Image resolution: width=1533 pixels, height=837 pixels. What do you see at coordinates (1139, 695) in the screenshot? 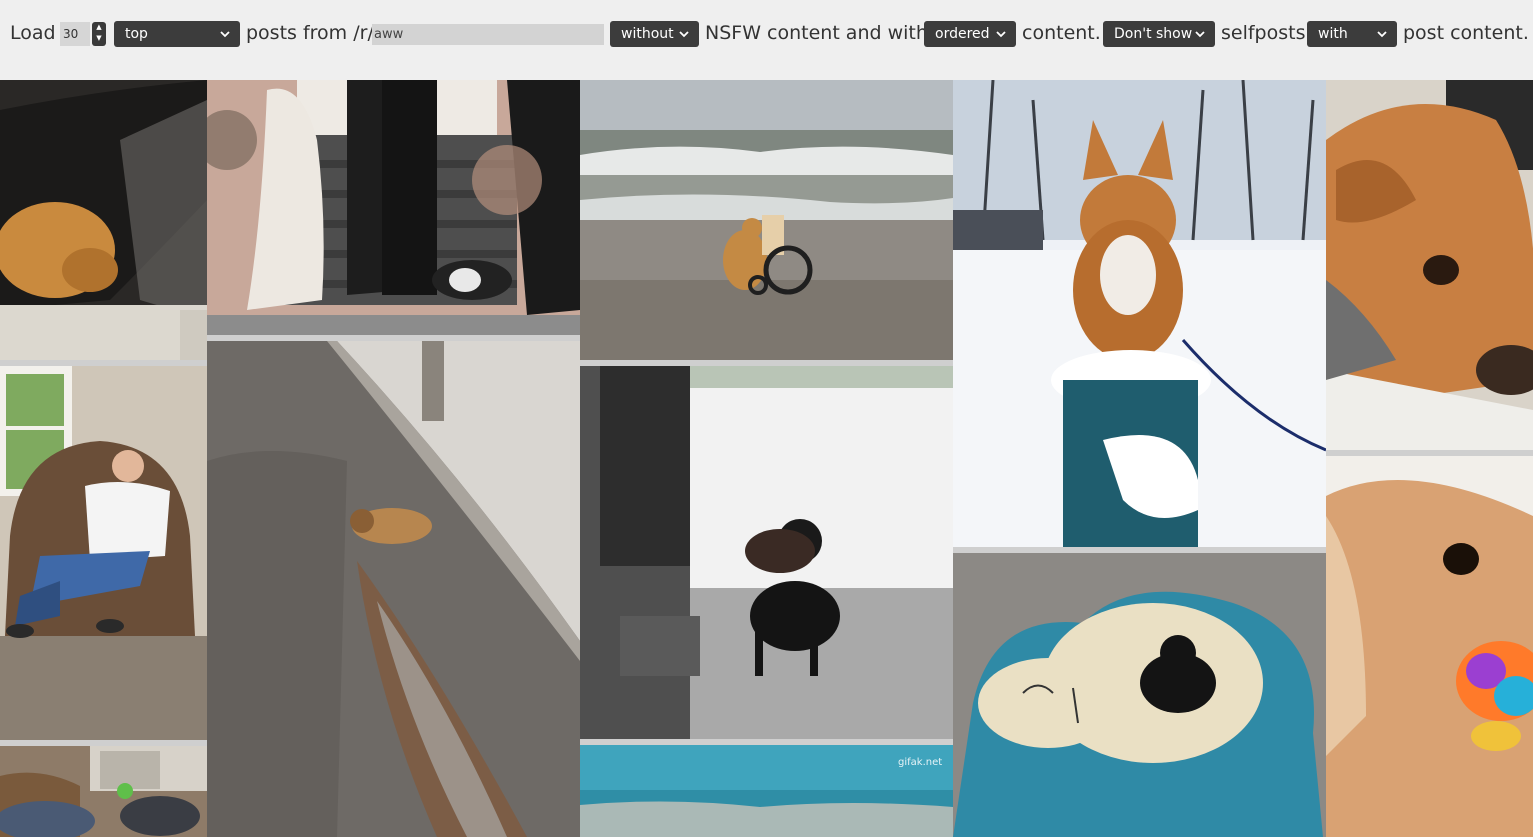
I see `post-image-cat-on-snorlax` at bounding box center [1139, 695].